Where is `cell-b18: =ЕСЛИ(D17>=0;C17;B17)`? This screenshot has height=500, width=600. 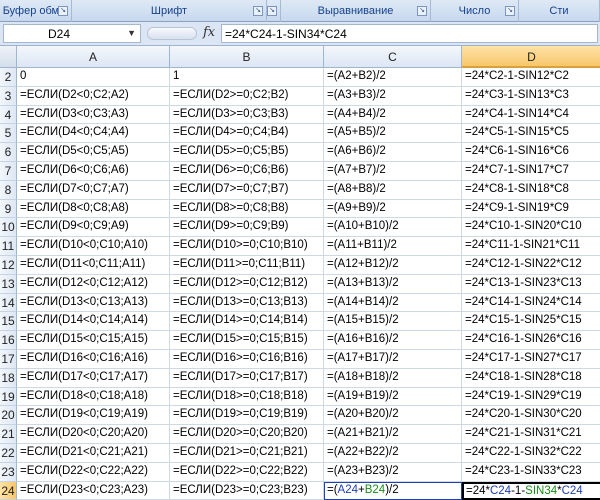
cell-b18: =ЕСЛИ(D17>=0;C17;B17) is located at coordinates (247, 378).